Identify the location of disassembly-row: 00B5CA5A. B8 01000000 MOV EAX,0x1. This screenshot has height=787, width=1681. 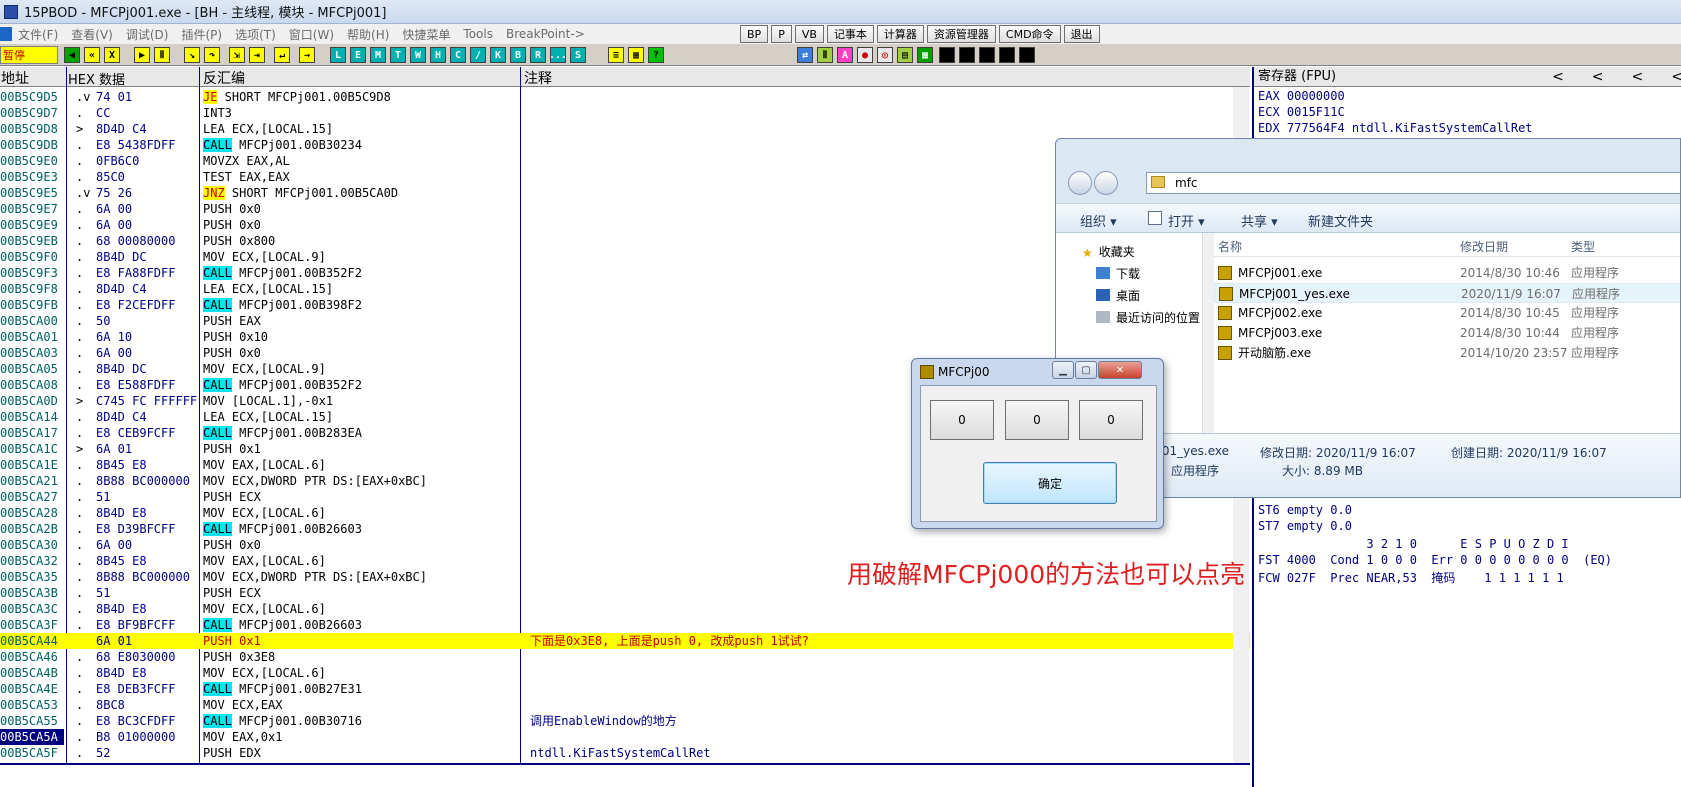
(625, 737).